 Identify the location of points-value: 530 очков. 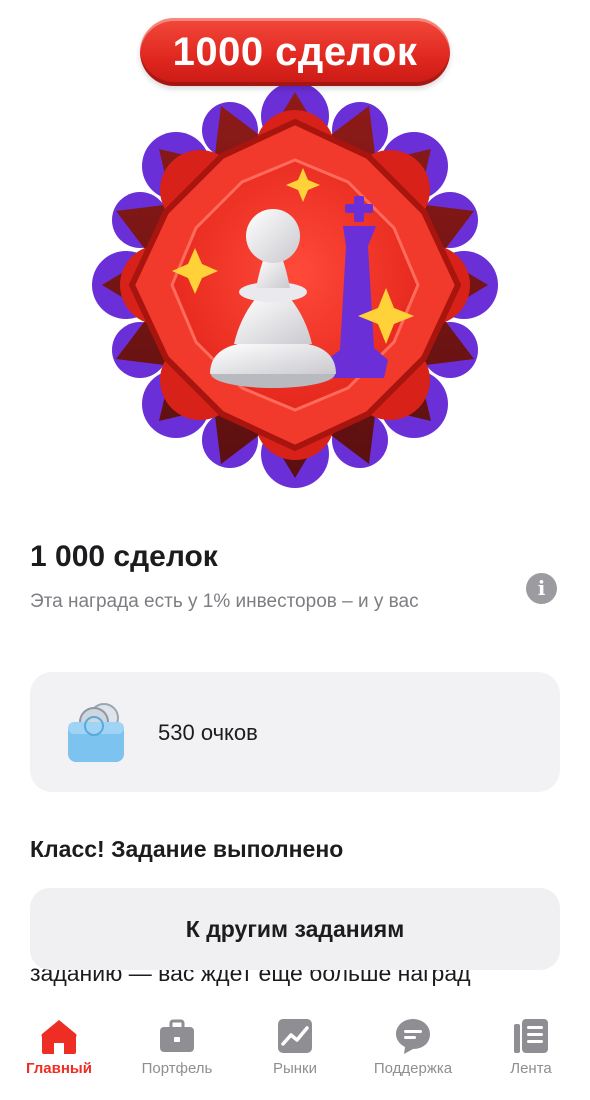
(208, 732).